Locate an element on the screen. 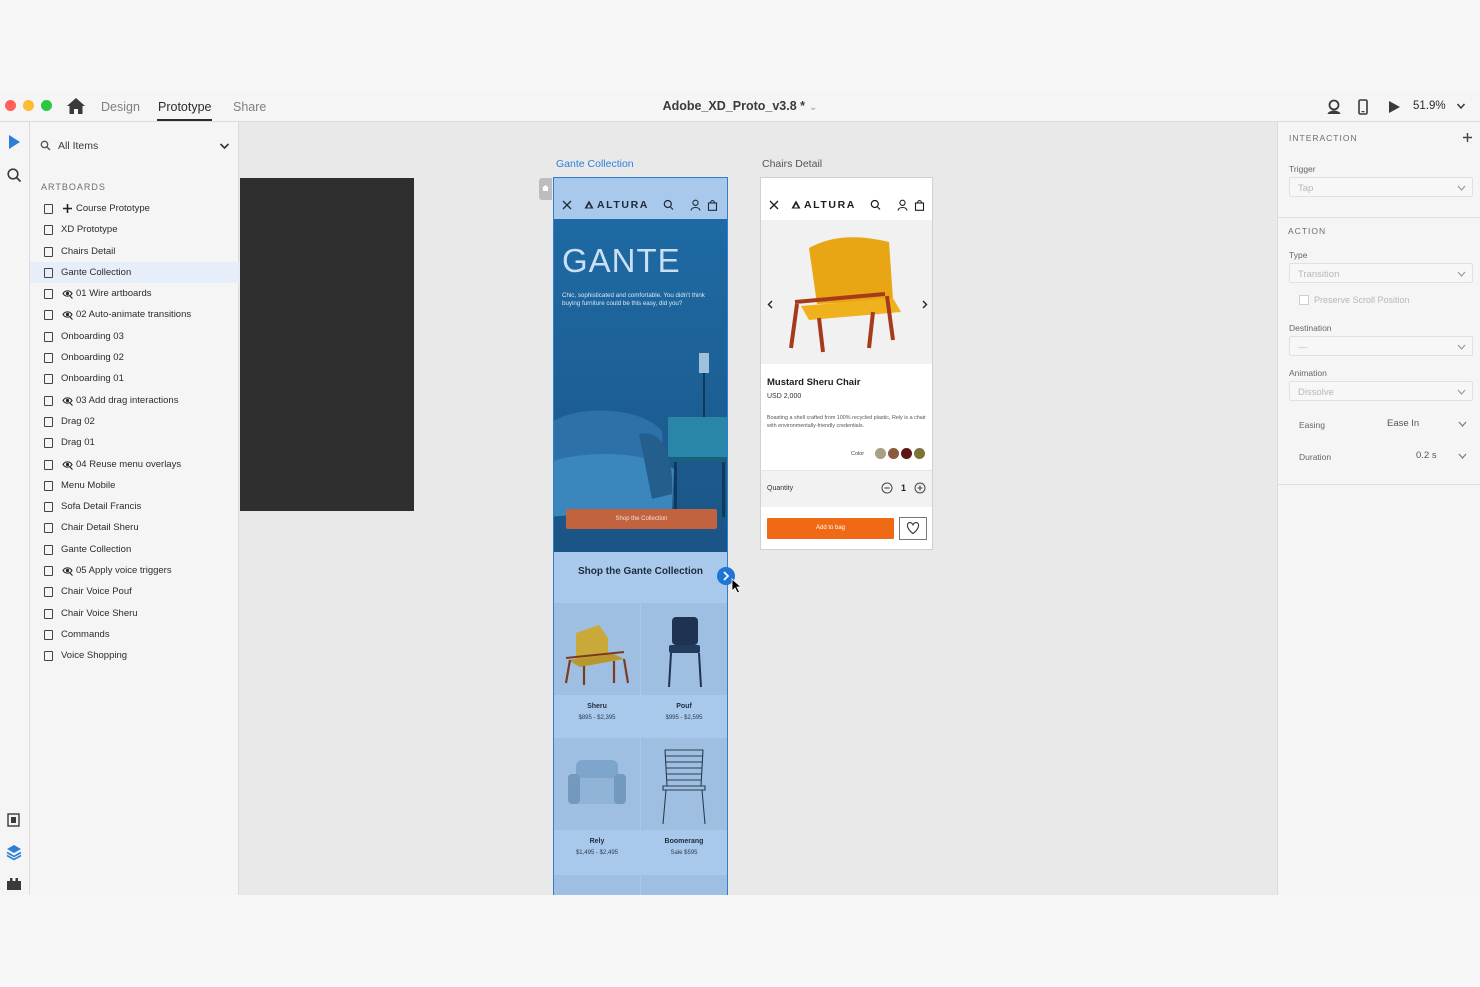 This screenshot has width=1480, height=987. product-price: $895 - $2,395 is located at coordinates (597, 718).